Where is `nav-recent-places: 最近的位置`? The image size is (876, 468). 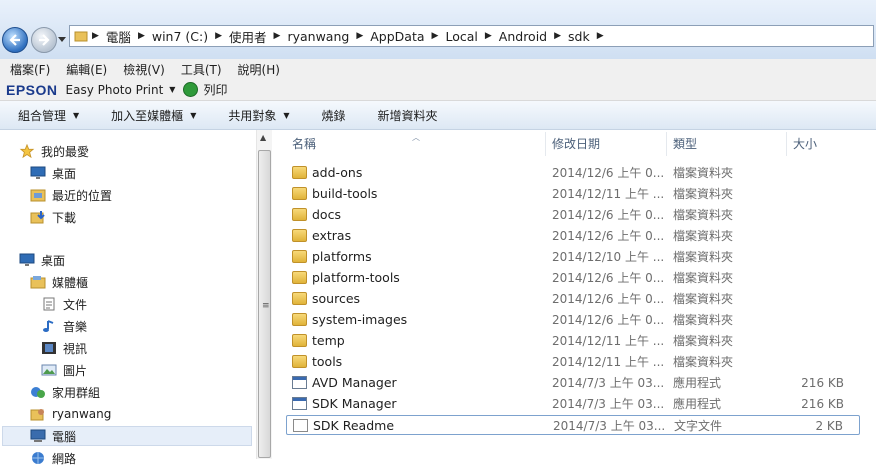 nav-recent-places: 最近的位置 is located at coordinates (71, 195).